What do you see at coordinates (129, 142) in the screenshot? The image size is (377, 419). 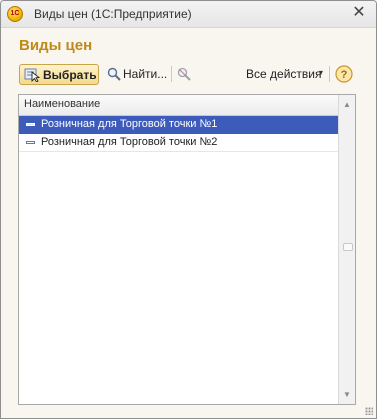 I see `row-name: Розничная для Торговой точки №2` at bounding box center [129, 142].